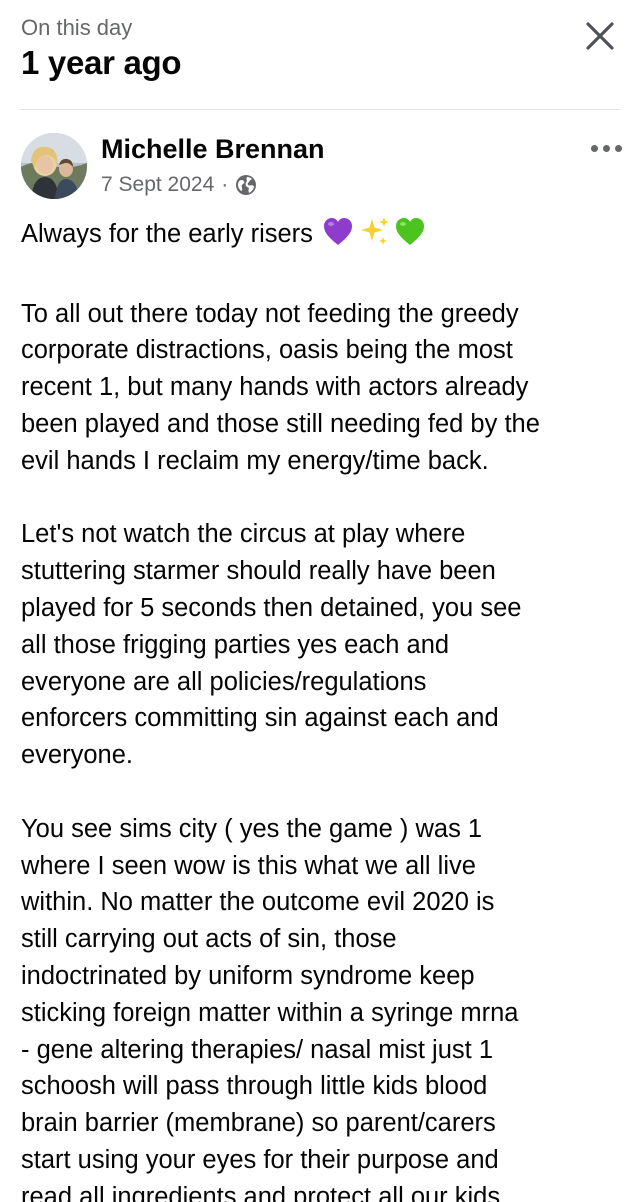 This screenshot has width=640, height=1202. Describe the element at coordinates (320, 55) in the screenshot. I see `memory-header: On this day 1 year ago` at that location.